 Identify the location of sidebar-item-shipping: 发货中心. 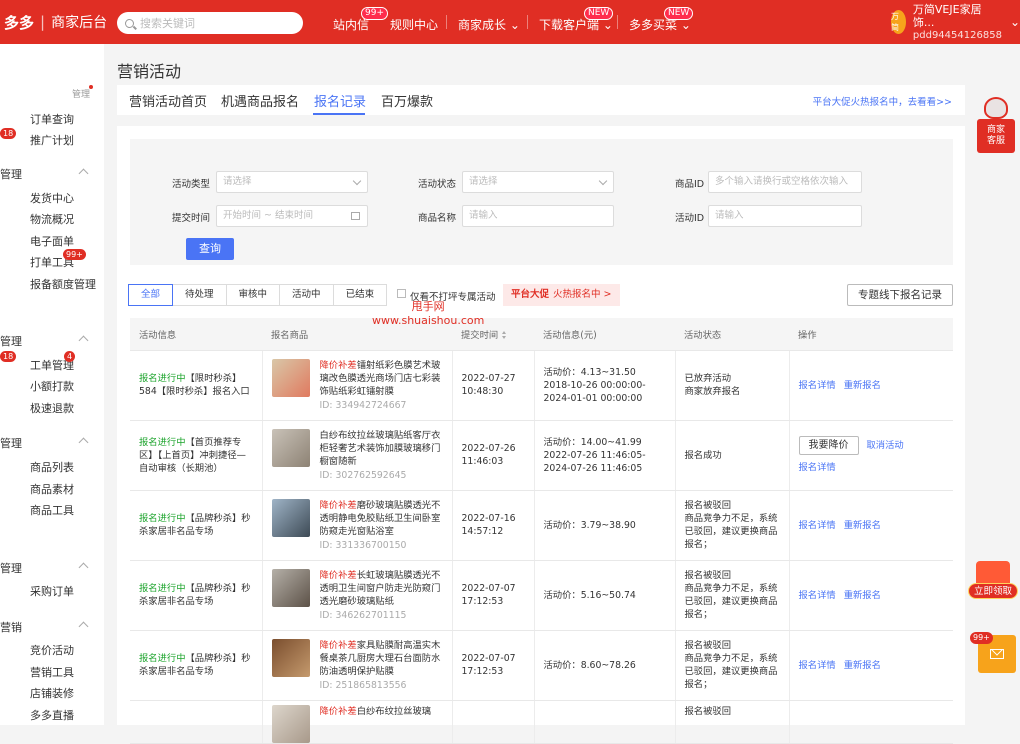
(52, 198).